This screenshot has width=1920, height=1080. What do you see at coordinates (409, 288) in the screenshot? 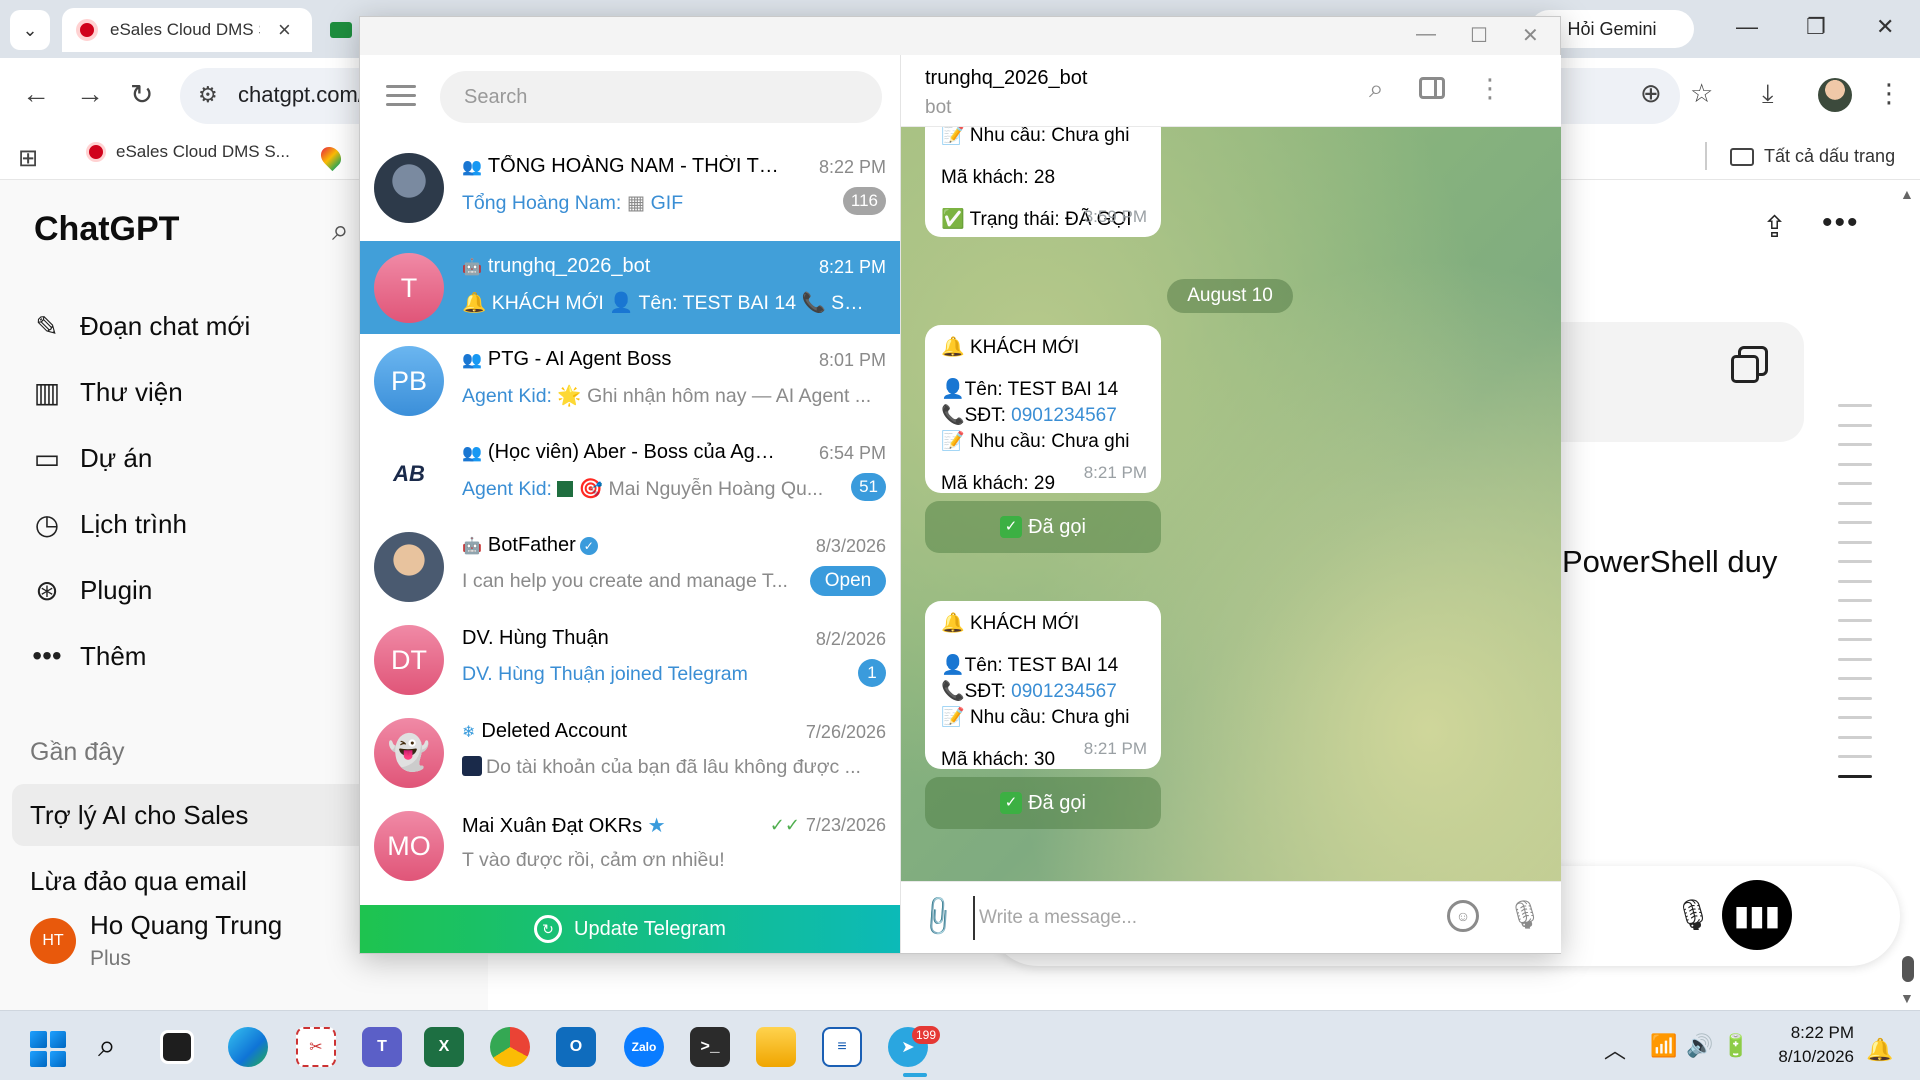
I see `chat-avatar: T` at bounding box center [409, 288].